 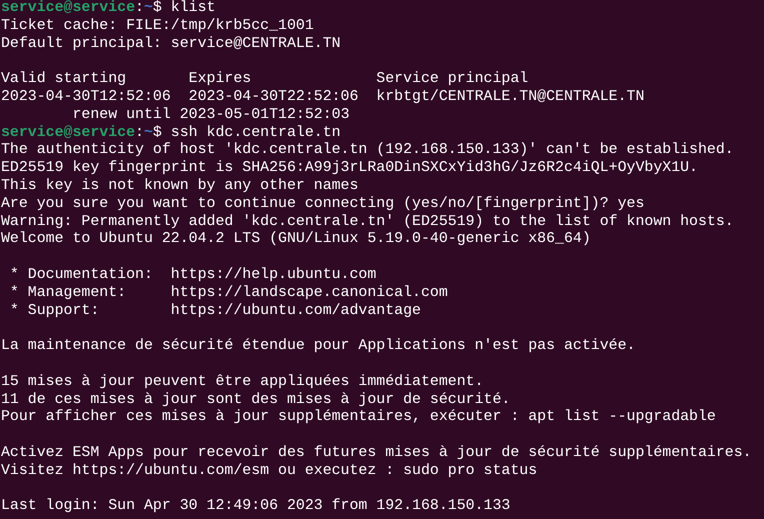 What do you see at coordinates (171, 45) in the screenshot?
I see `terminal-output-line: Default principal: service@CENTRALE.TN` at bounding box center [171, 45].